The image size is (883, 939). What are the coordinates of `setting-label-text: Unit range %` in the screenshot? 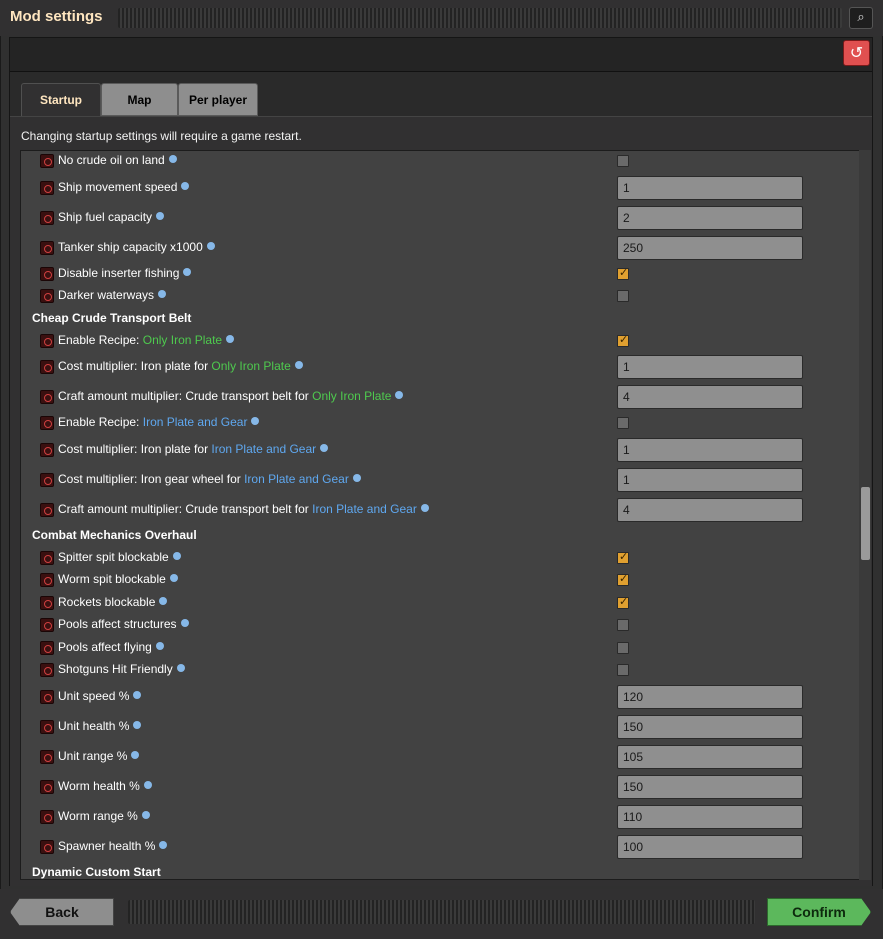 It's located at (93, 755).